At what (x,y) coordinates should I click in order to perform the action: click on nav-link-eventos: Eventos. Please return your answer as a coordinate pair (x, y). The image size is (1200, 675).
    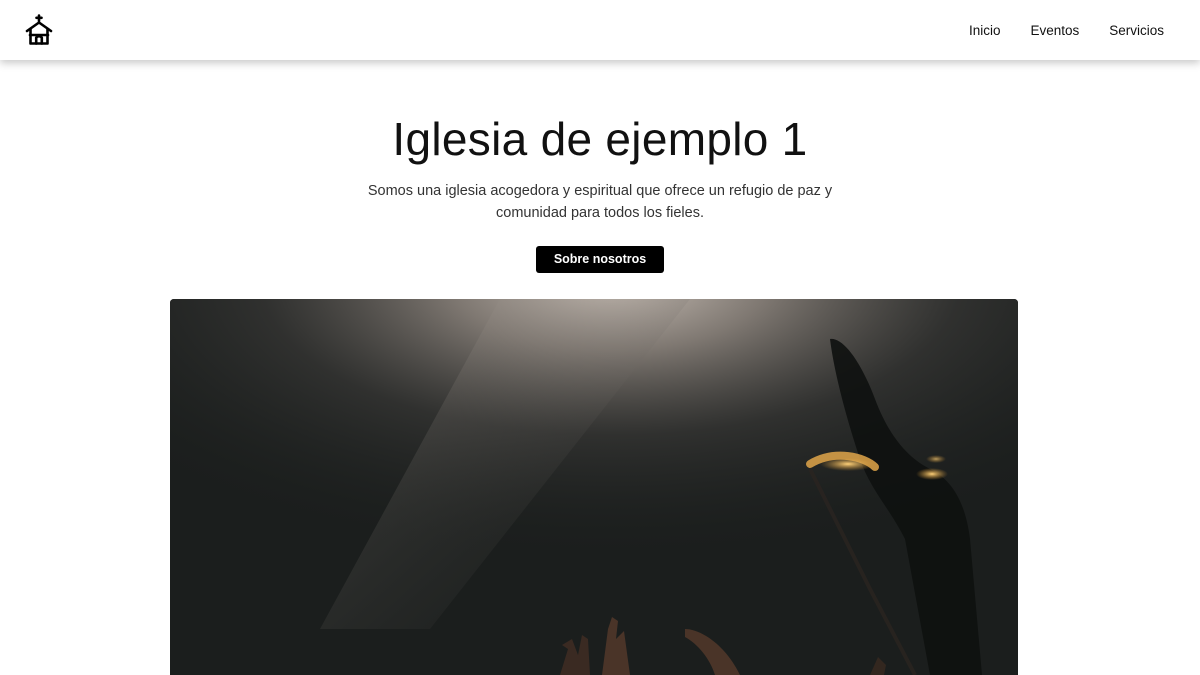
    Looking at the image, I should click on (1054, 30).